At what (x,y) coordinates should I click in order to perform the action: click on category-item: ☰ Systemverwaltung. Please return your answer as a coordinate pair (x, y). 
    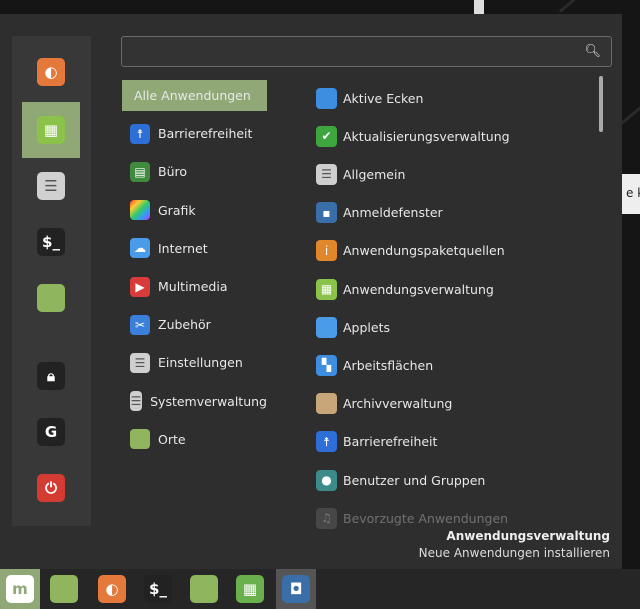
    Looking at the image, I should click on (194, 401).